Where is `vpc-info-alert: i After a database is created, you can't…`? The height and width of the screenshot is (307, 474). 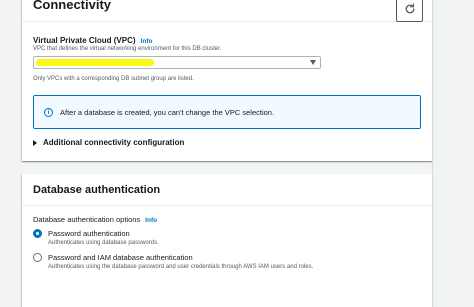 vpc-info-alert: i After a database is created, you can't… is located at coordinates (227, 112).